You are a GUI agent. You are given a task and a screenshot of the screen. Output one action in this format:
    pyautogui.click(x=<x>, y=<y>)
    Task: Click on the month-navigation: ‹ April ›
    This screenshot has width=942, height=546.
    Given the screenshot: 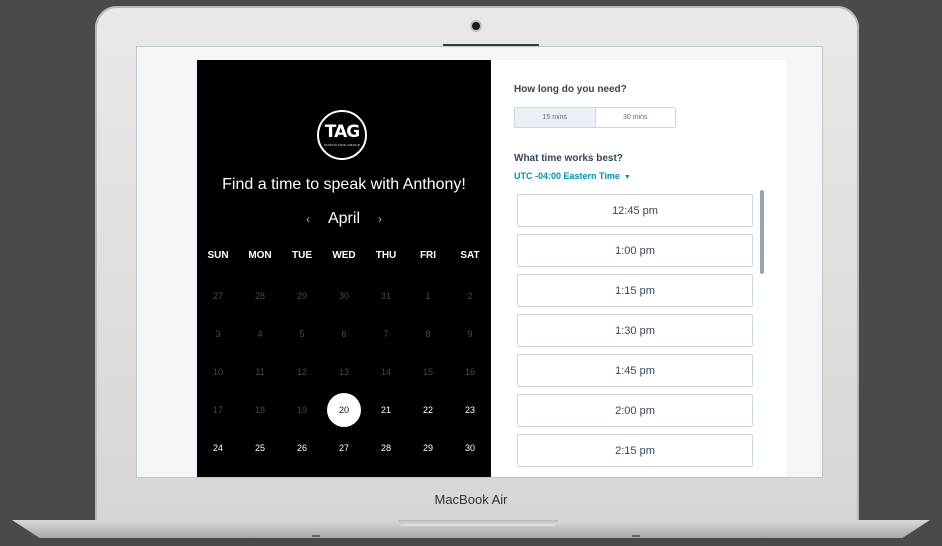 What is the action you would take?
    pyautogui.click(x=344, y=219)
    